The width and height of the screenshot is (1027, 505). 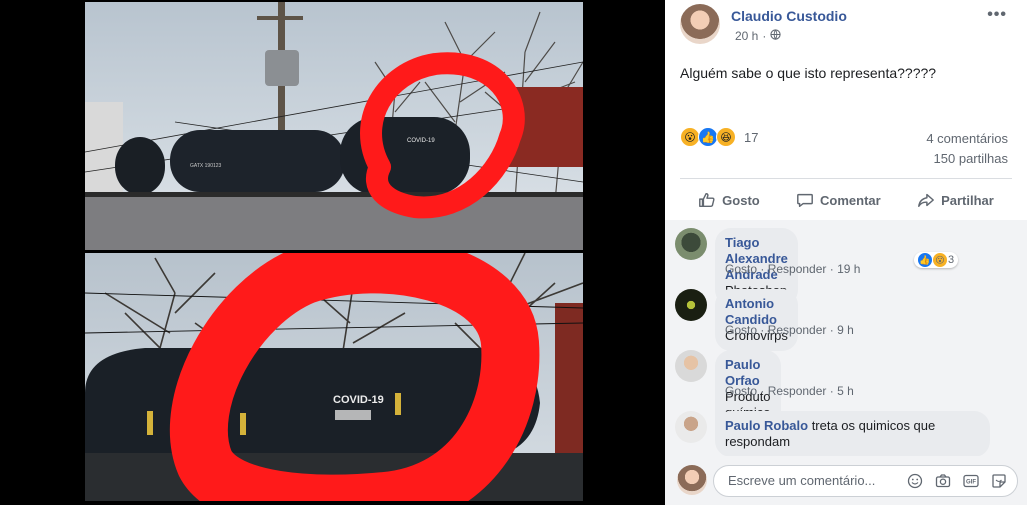 I want to click on comment-composer: GIF, so click(x=846, y=480).